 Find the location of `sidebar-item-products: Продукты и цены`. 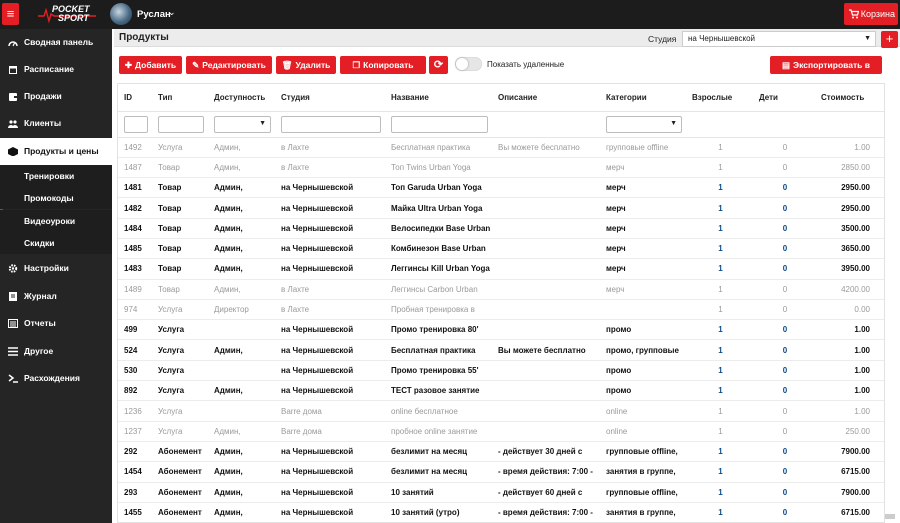

sidebar-item-products: Продукты и цены is located at coordinates (56, 151).